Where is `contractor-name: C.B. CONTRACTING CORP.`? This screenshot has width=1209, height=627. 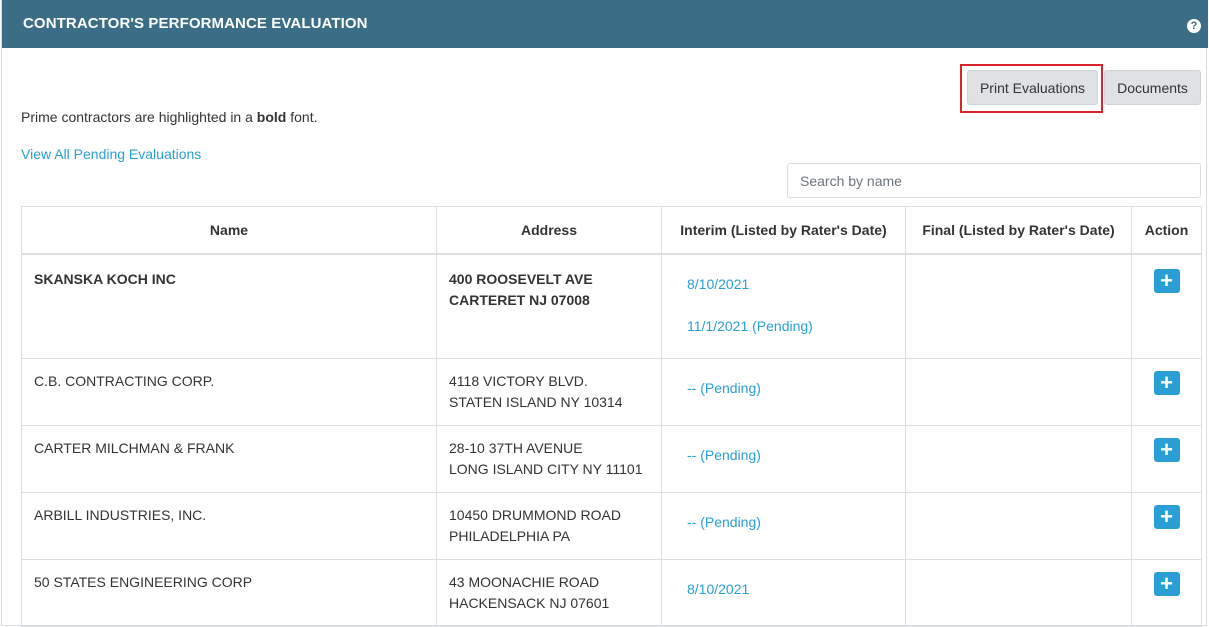
contractor-name: C.B. CONTRACTING CORP. is located at coordinates (229, 391).